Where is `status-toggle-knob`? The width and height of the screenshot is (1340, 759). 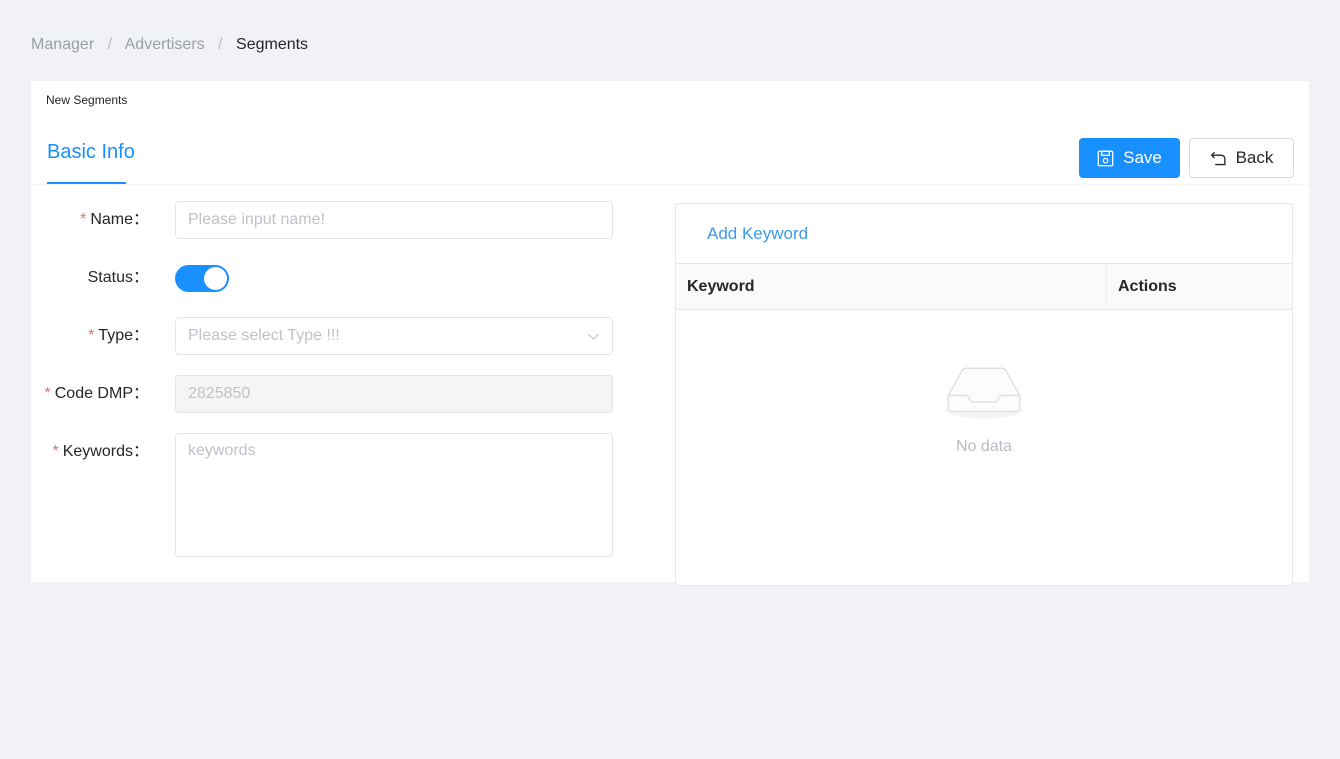 status-toggle-knob is located at coordinates (215, 278).